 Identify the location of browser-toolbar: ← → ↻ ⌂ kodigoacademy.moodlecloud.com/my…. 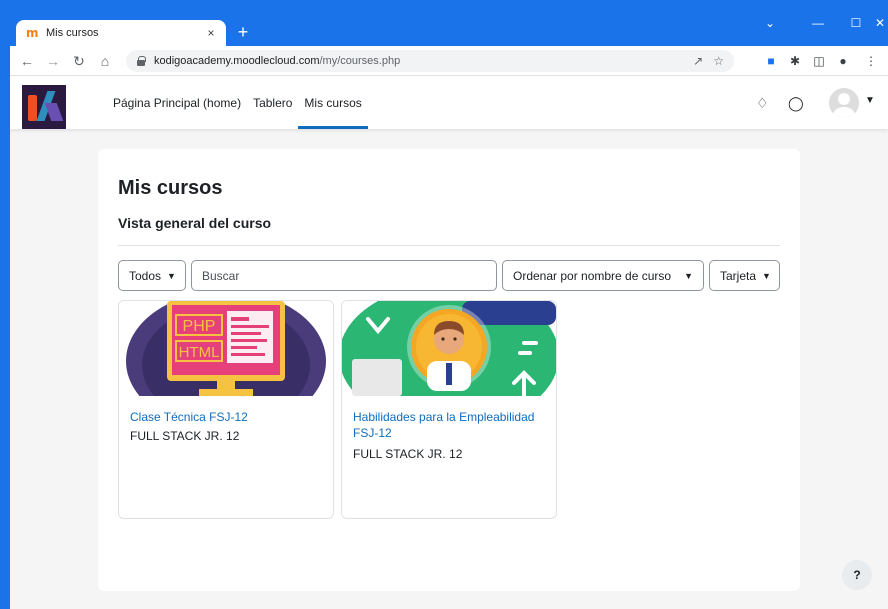
(449, 61).